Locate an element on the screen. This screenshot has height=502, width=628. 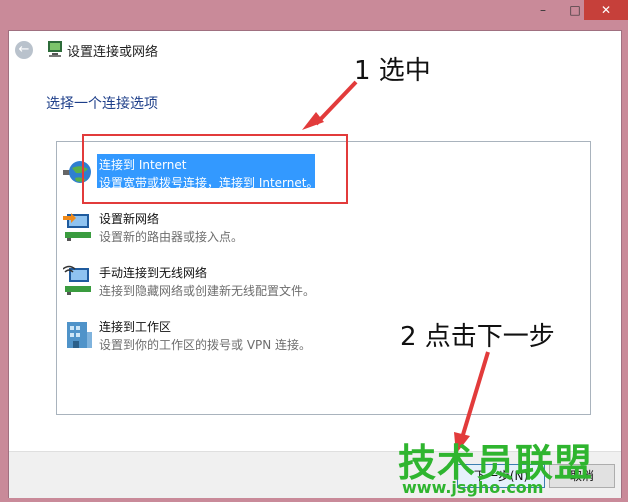
arrow-head-icon is located at coordinates (313, 121).